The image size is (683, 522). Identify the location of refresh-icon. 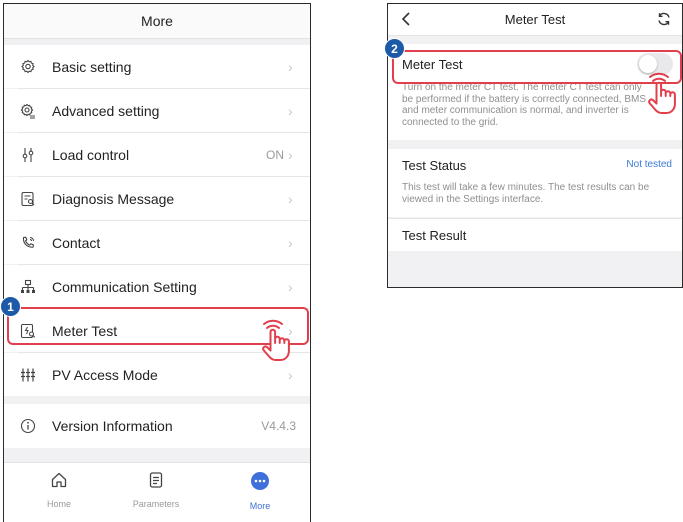
(664, 19).